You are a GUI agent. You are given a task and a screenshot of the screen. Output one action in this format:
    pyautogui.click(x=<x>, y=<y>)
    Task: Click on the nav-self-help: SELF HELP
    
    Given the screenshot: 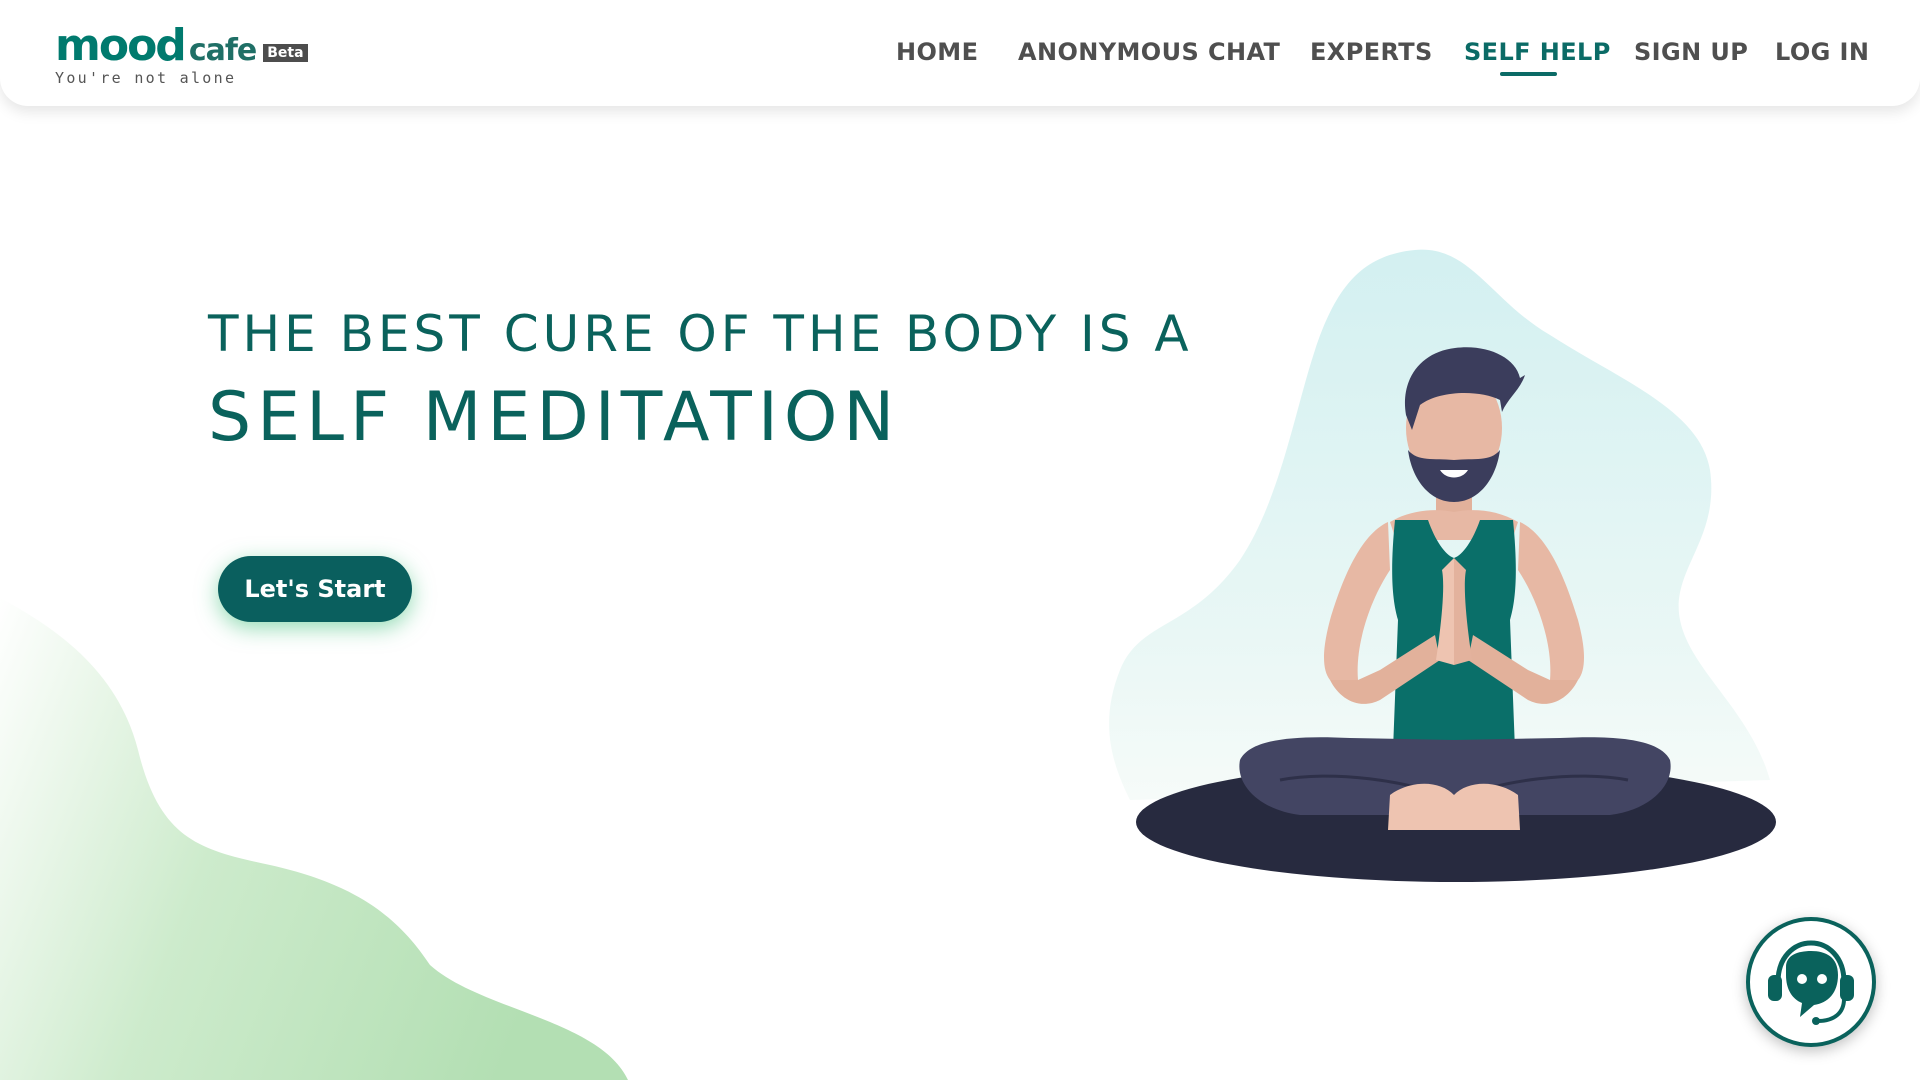 What is the action you would take?
    pyautogui.click(x=1537, y=52)
    